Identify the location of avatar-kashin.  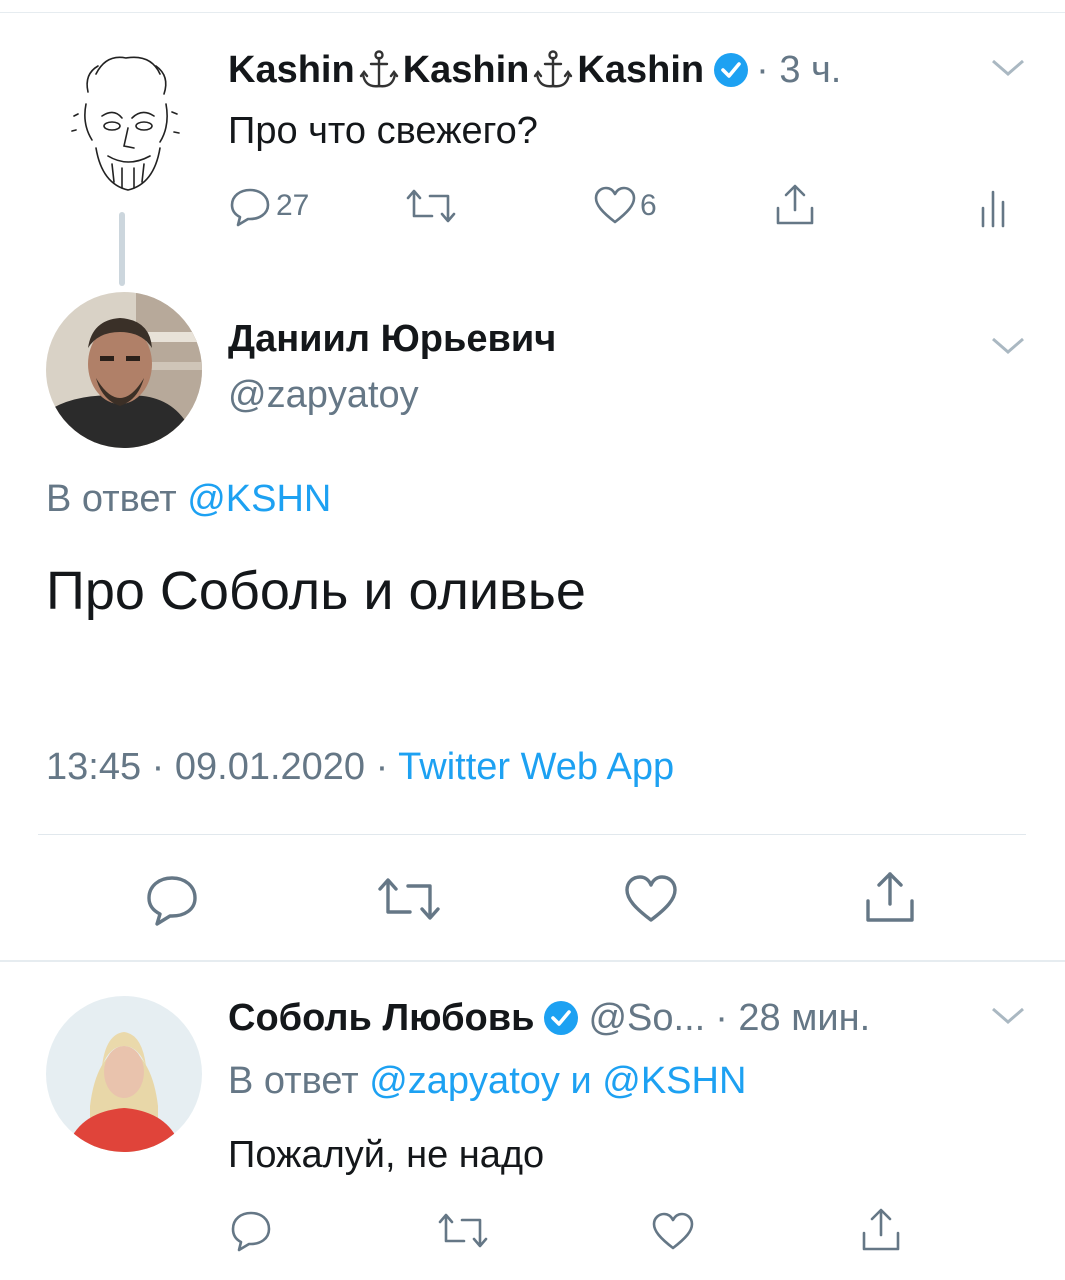
(123, 119).